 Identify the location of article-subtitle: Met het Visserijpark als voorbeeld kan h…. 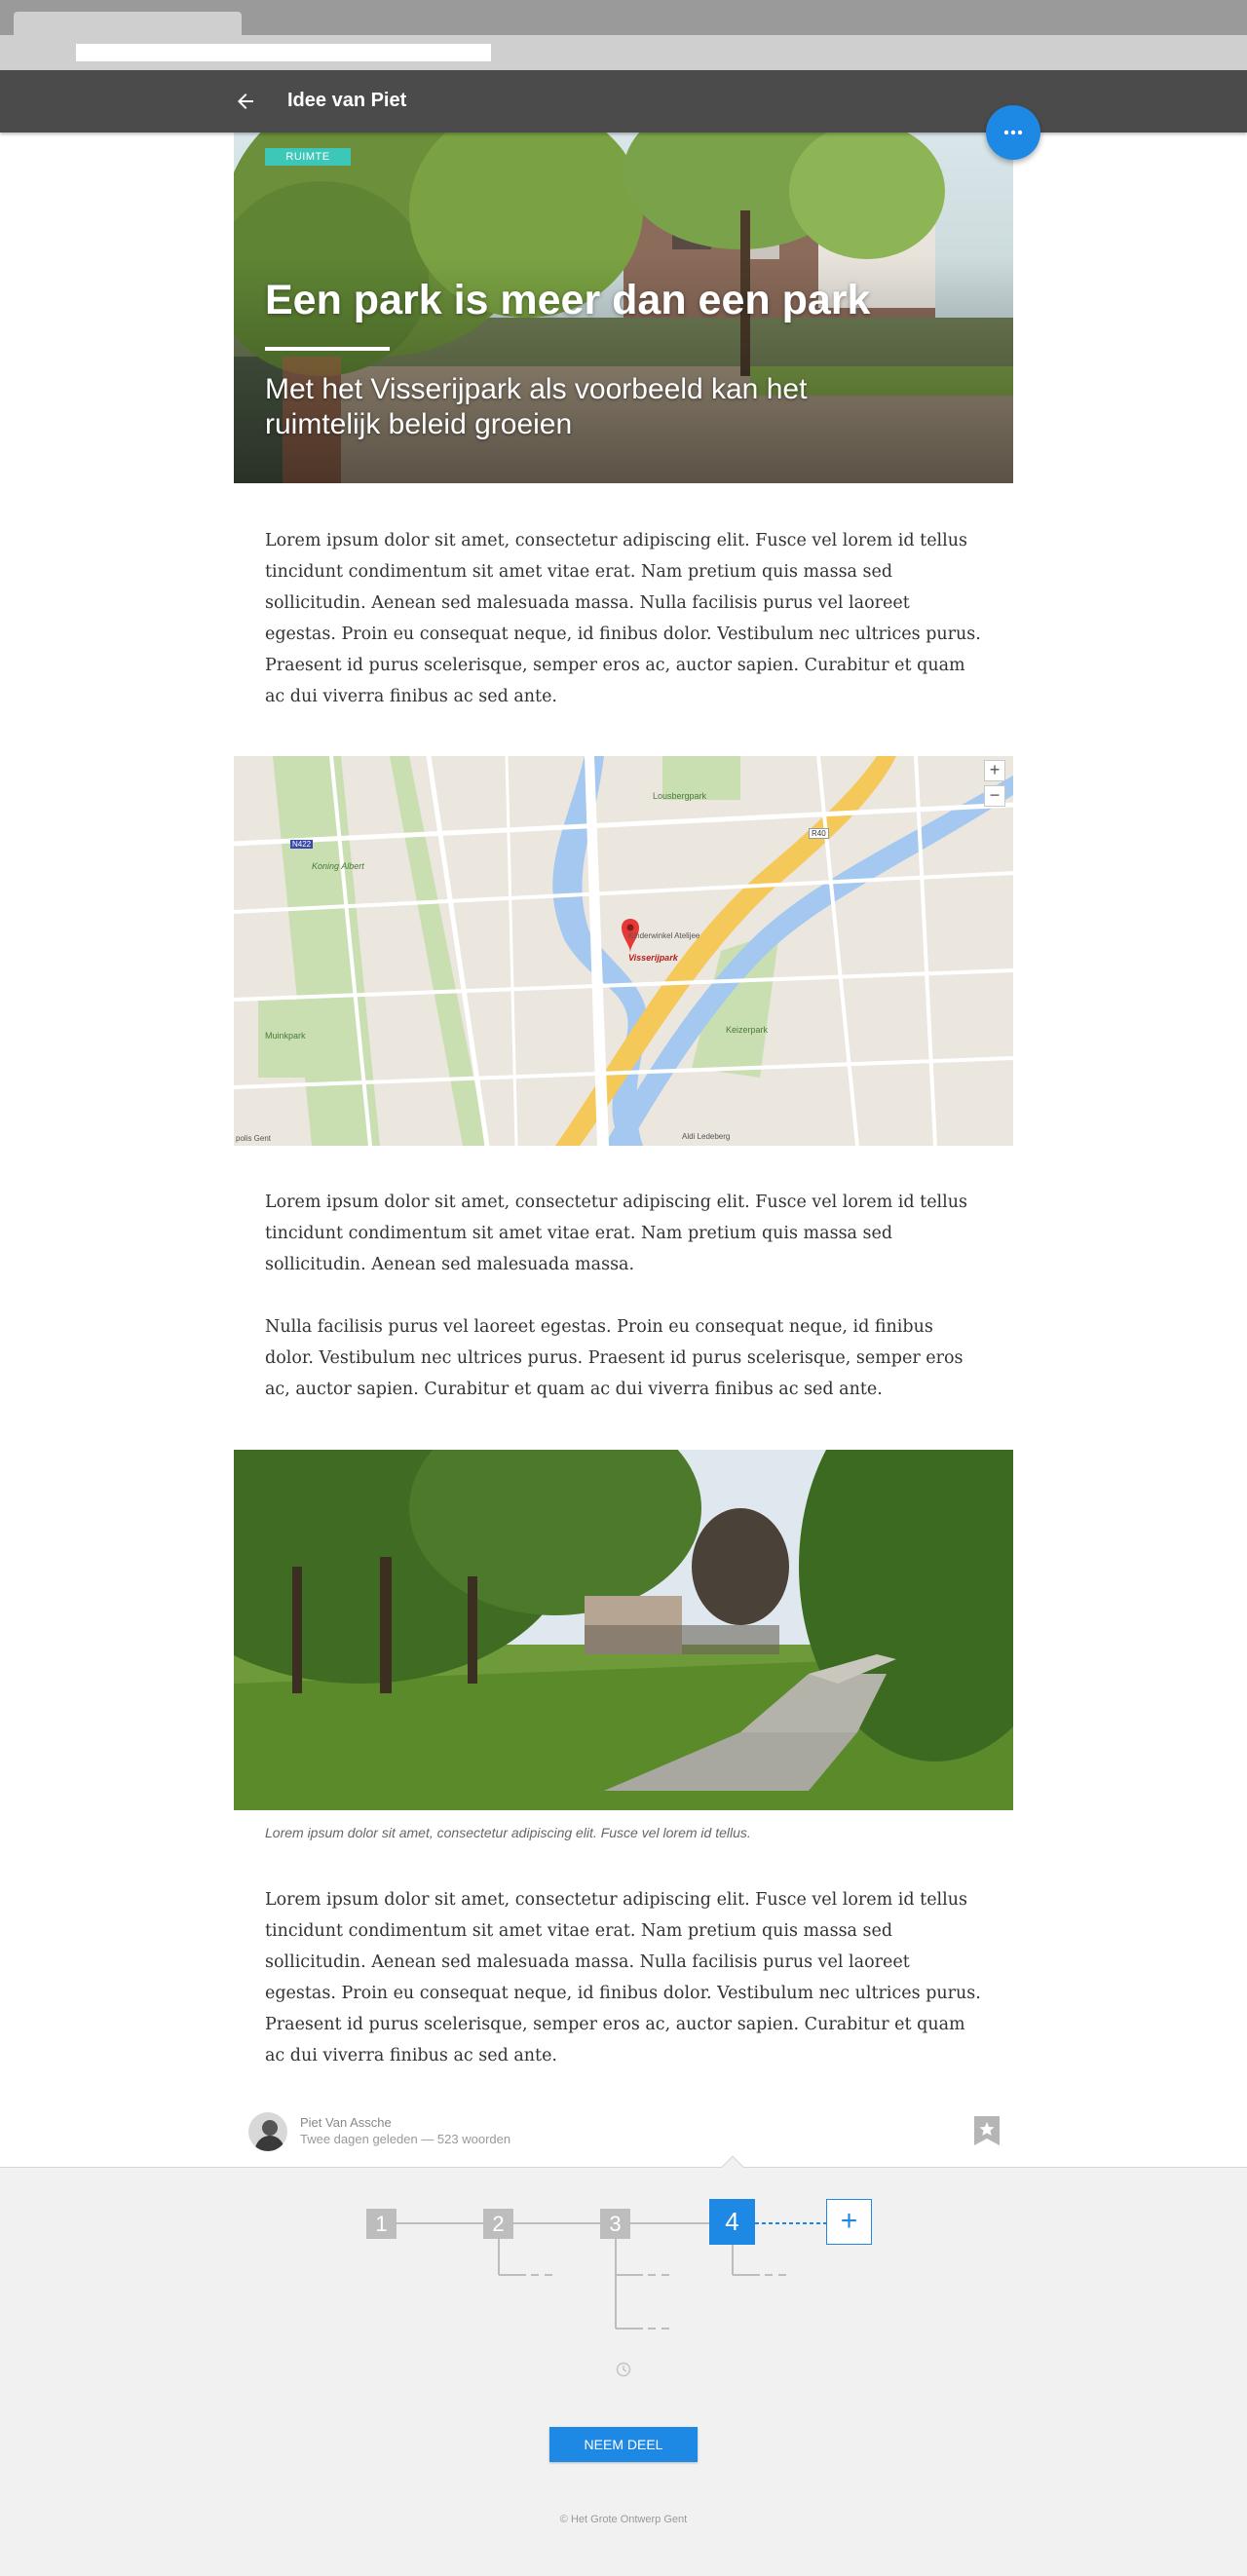
(536, 406).